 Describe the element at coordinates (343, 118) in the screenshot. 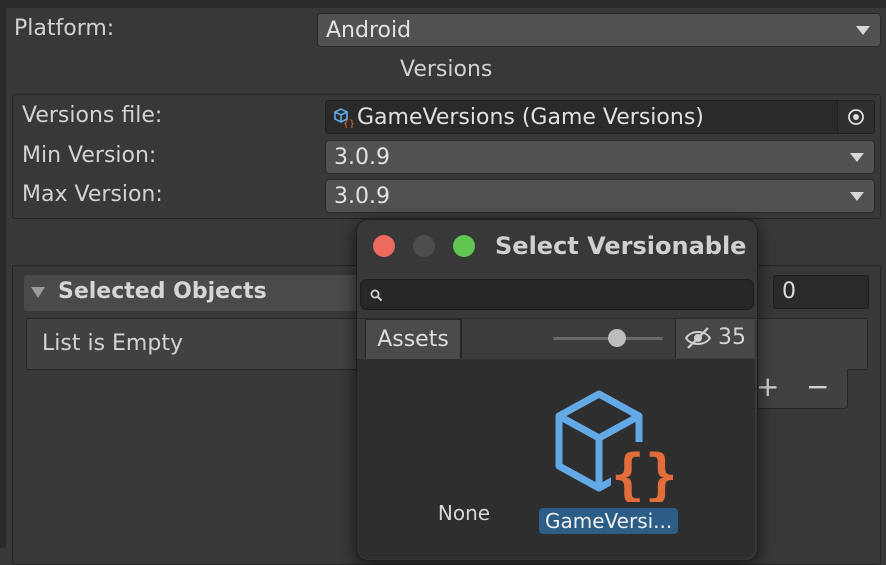

I see `game-versions-icon: {}` at that location.